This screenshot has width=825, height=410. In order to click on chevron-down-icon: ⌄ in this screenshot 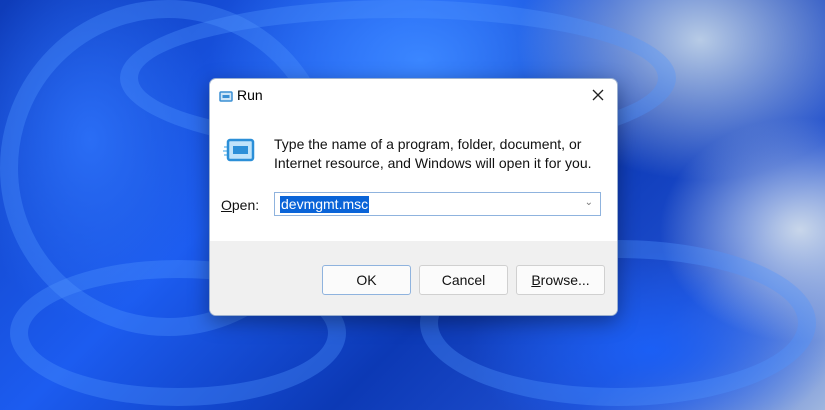, I will do `click(589, 202)`.